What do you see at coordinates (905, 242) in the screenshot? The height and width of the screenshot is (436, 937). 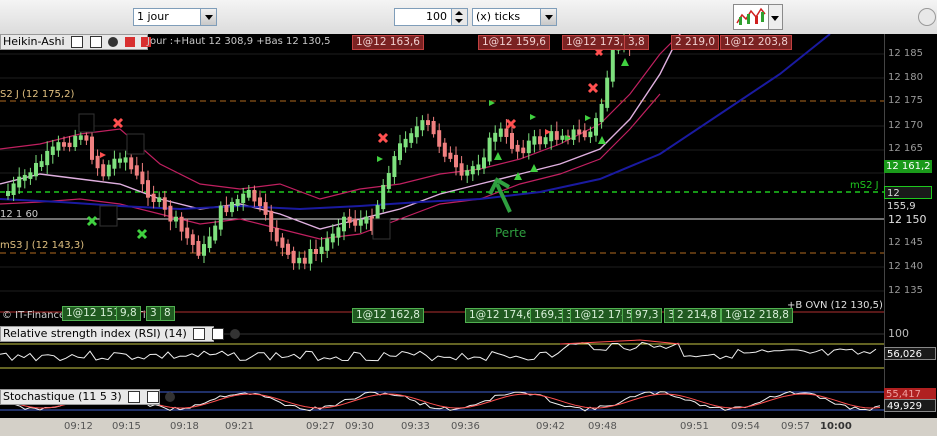 I see `price-tick: 12 145` at bounding box center [905, 242].